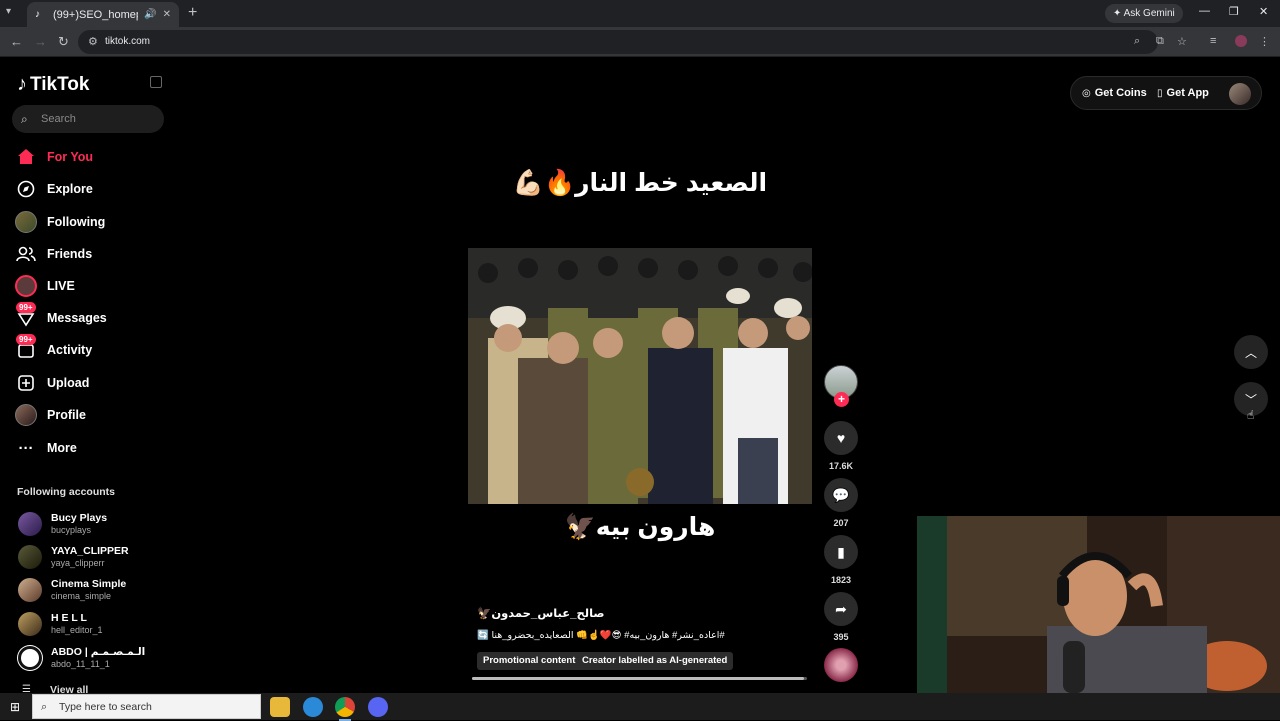 The width and height of the screenshot is (1280, 721). Describe the element at coordinates (46, 448) in the screenshot. I see `nav-more: ··· More` at that location.